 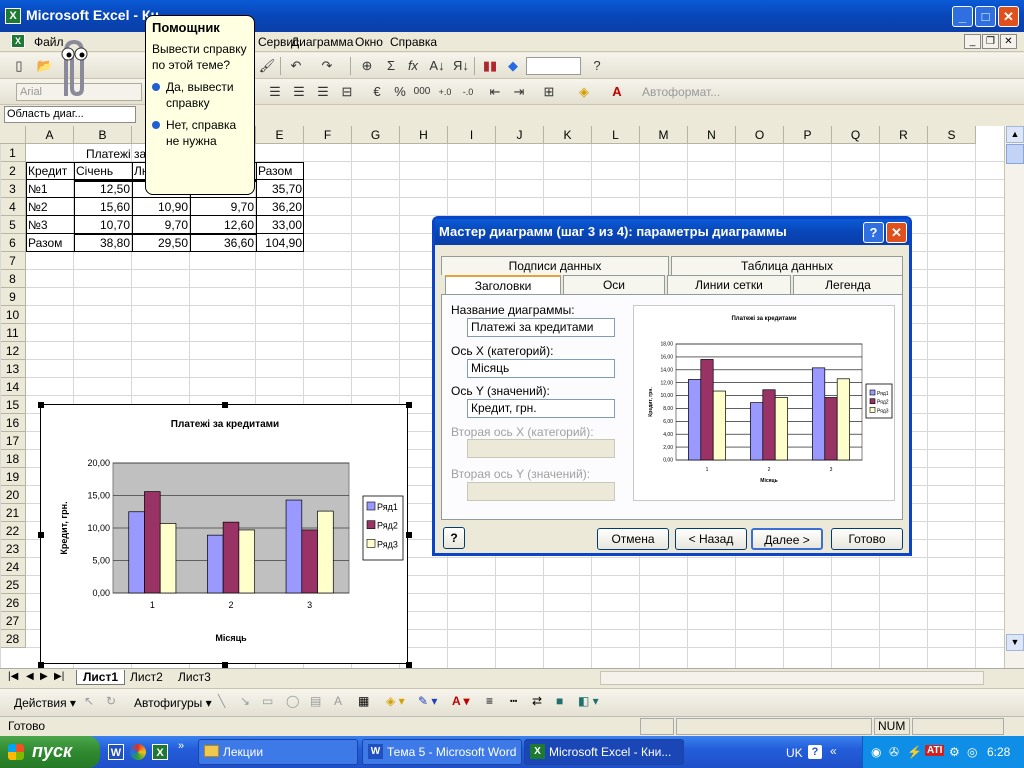 What do you see at coordinates (424, 135) in the screenshot?
I see `column-header: H` at bounding box center [424, 135].